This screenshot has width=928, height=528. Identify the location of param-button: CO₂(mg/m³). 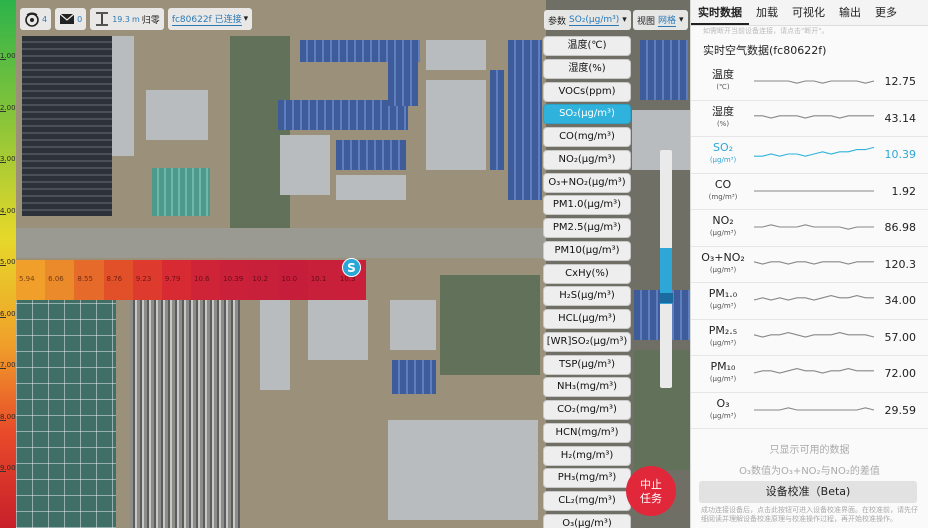
(587, 410).